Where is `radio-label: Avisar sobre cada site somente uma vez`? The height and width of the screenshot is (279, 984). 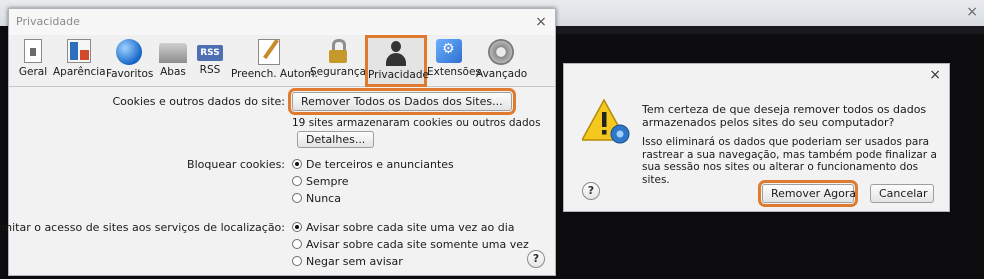
radio-label: Avisar sobre cada site somente uma vez is located at coordinates (417, 244).